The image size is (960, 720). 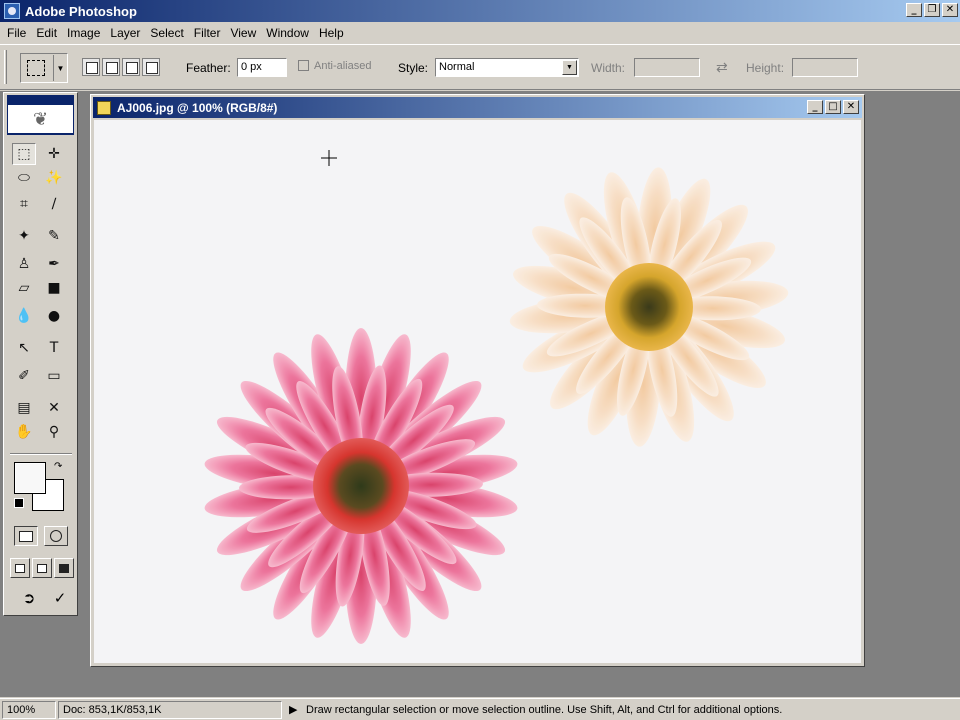 I want to click on full-screen-menu-mode-button, so click(x=42, y=568).